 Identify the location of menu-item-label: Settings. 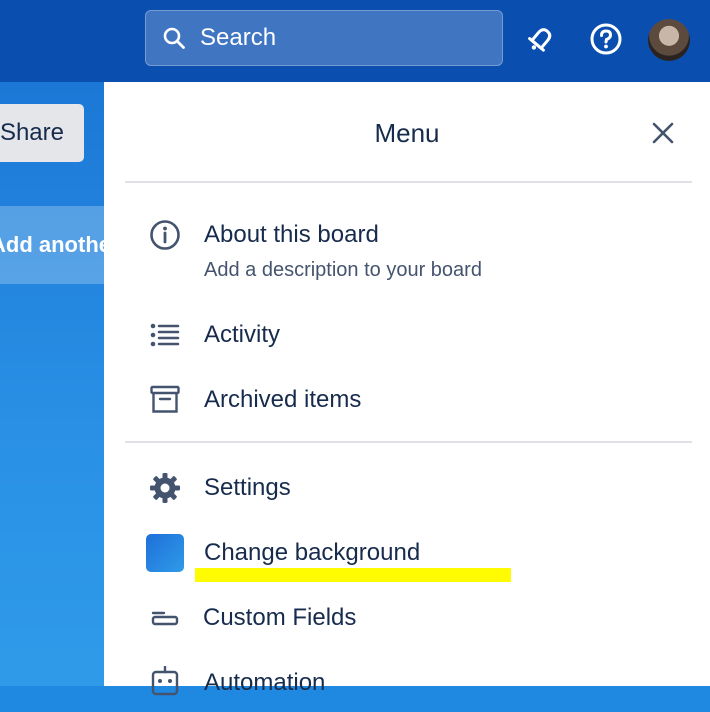
(247, 487).